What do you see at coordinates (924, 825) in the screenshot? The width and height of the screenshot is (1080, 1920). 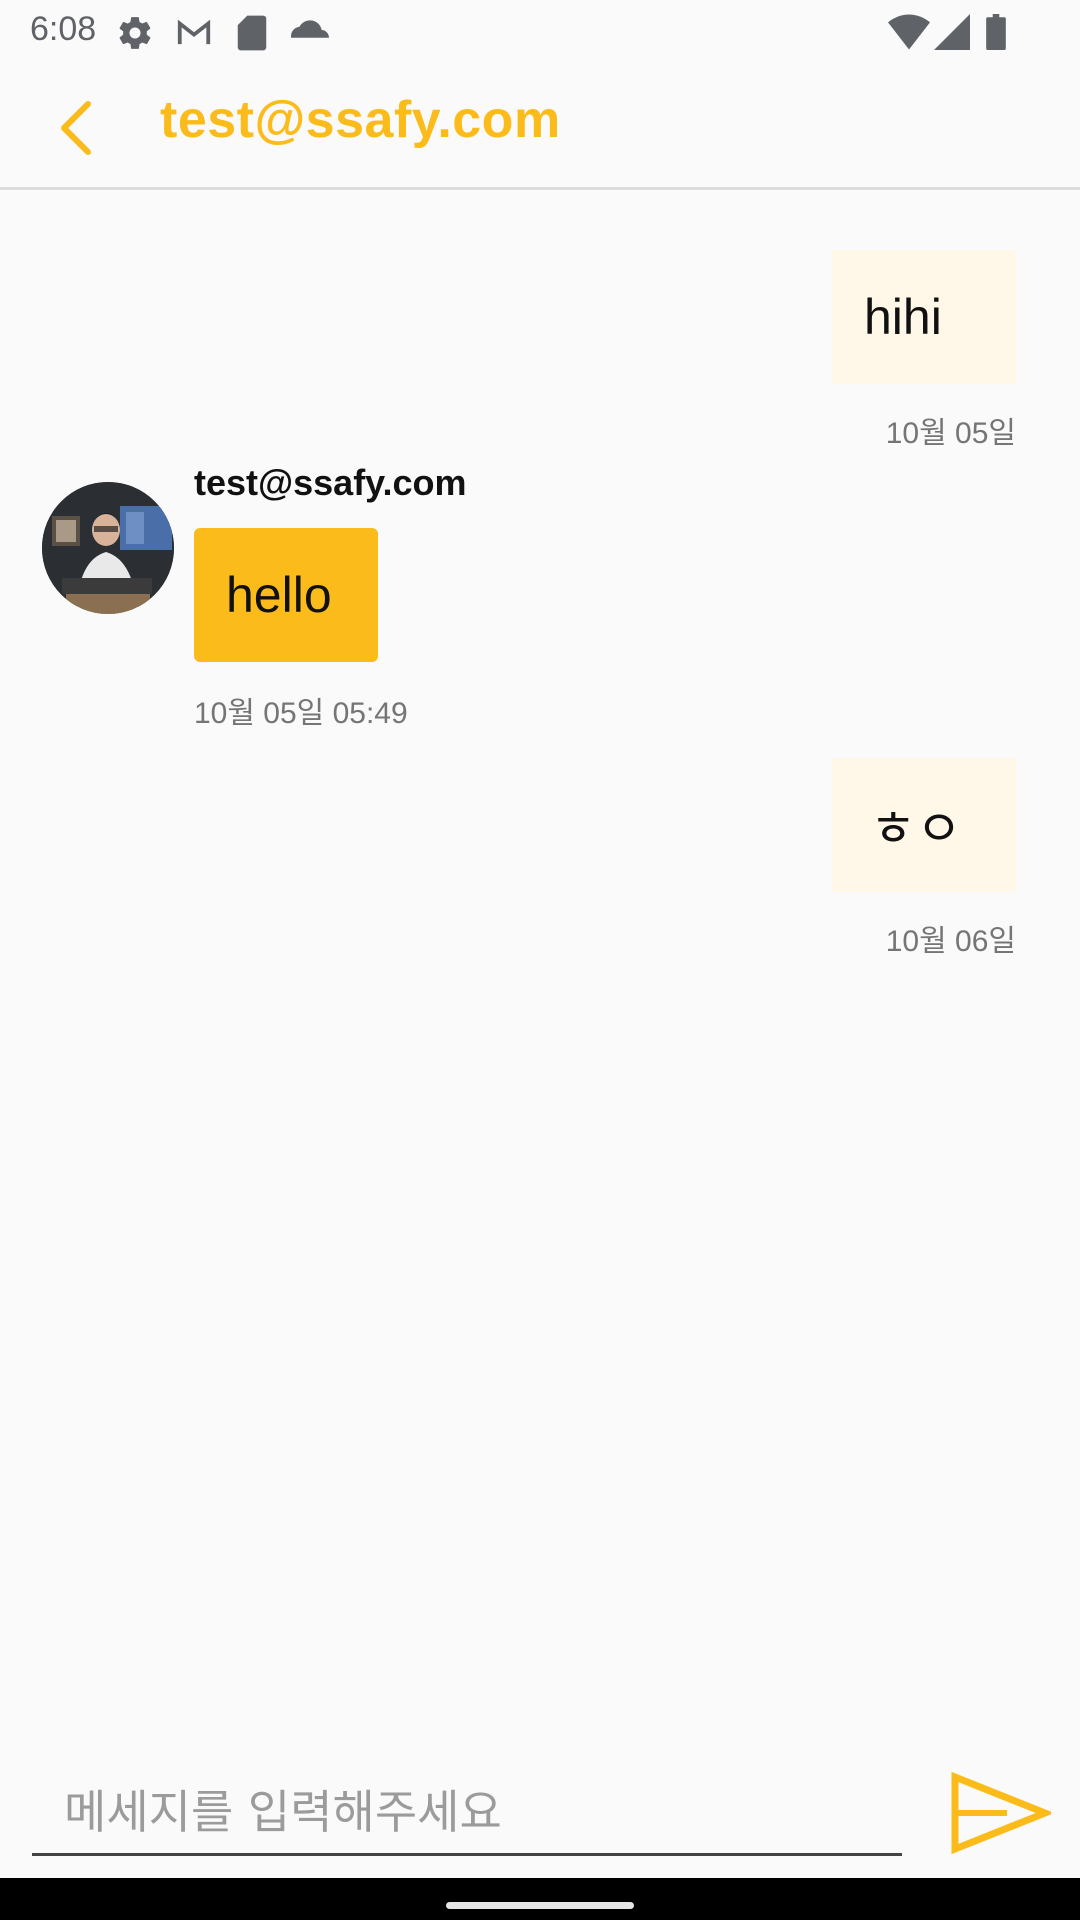 I see `message-bubble-outgoing: ㅎㅇ` at bounding box center [924, 825].